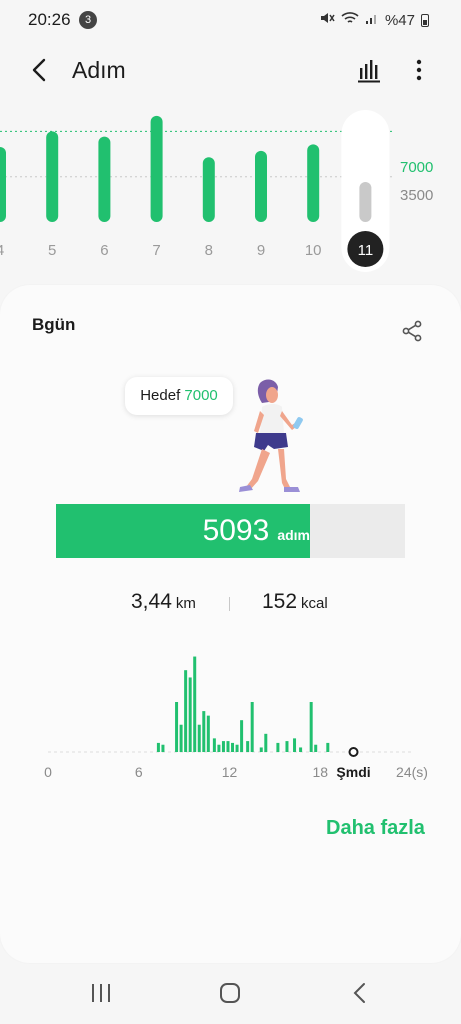  I want to click on status-bar: 20:26 3 %47, so click(230, 20).